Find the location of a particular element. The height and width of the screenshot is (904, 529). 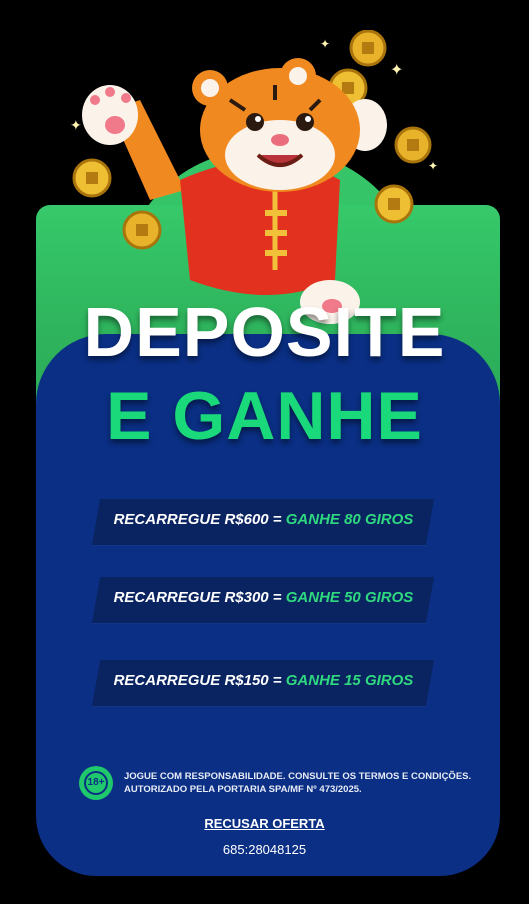

age-label: 18+ is located at coordinates (96, 783).